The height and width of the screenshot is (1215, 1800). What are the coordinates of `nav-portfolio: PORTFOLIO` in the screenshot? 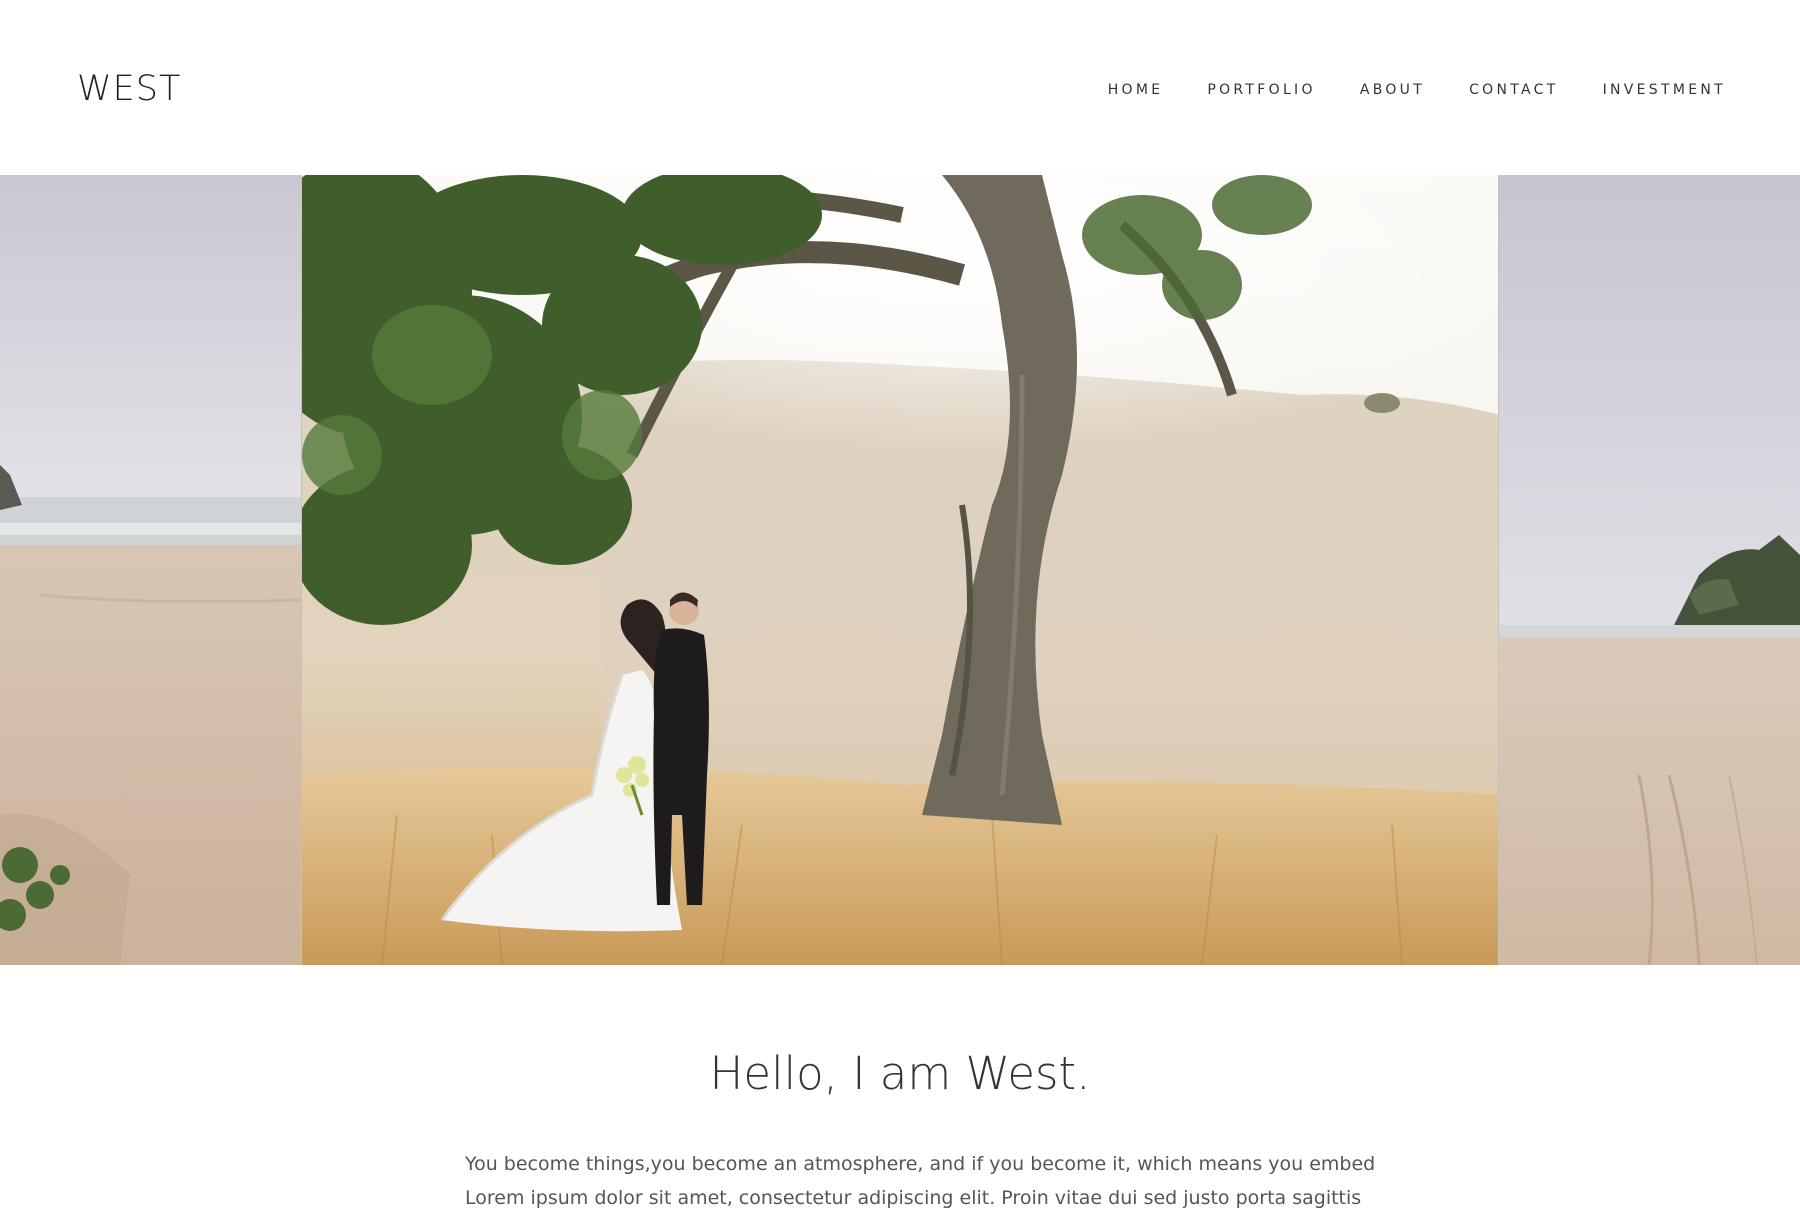 It's located at (1261, 90).